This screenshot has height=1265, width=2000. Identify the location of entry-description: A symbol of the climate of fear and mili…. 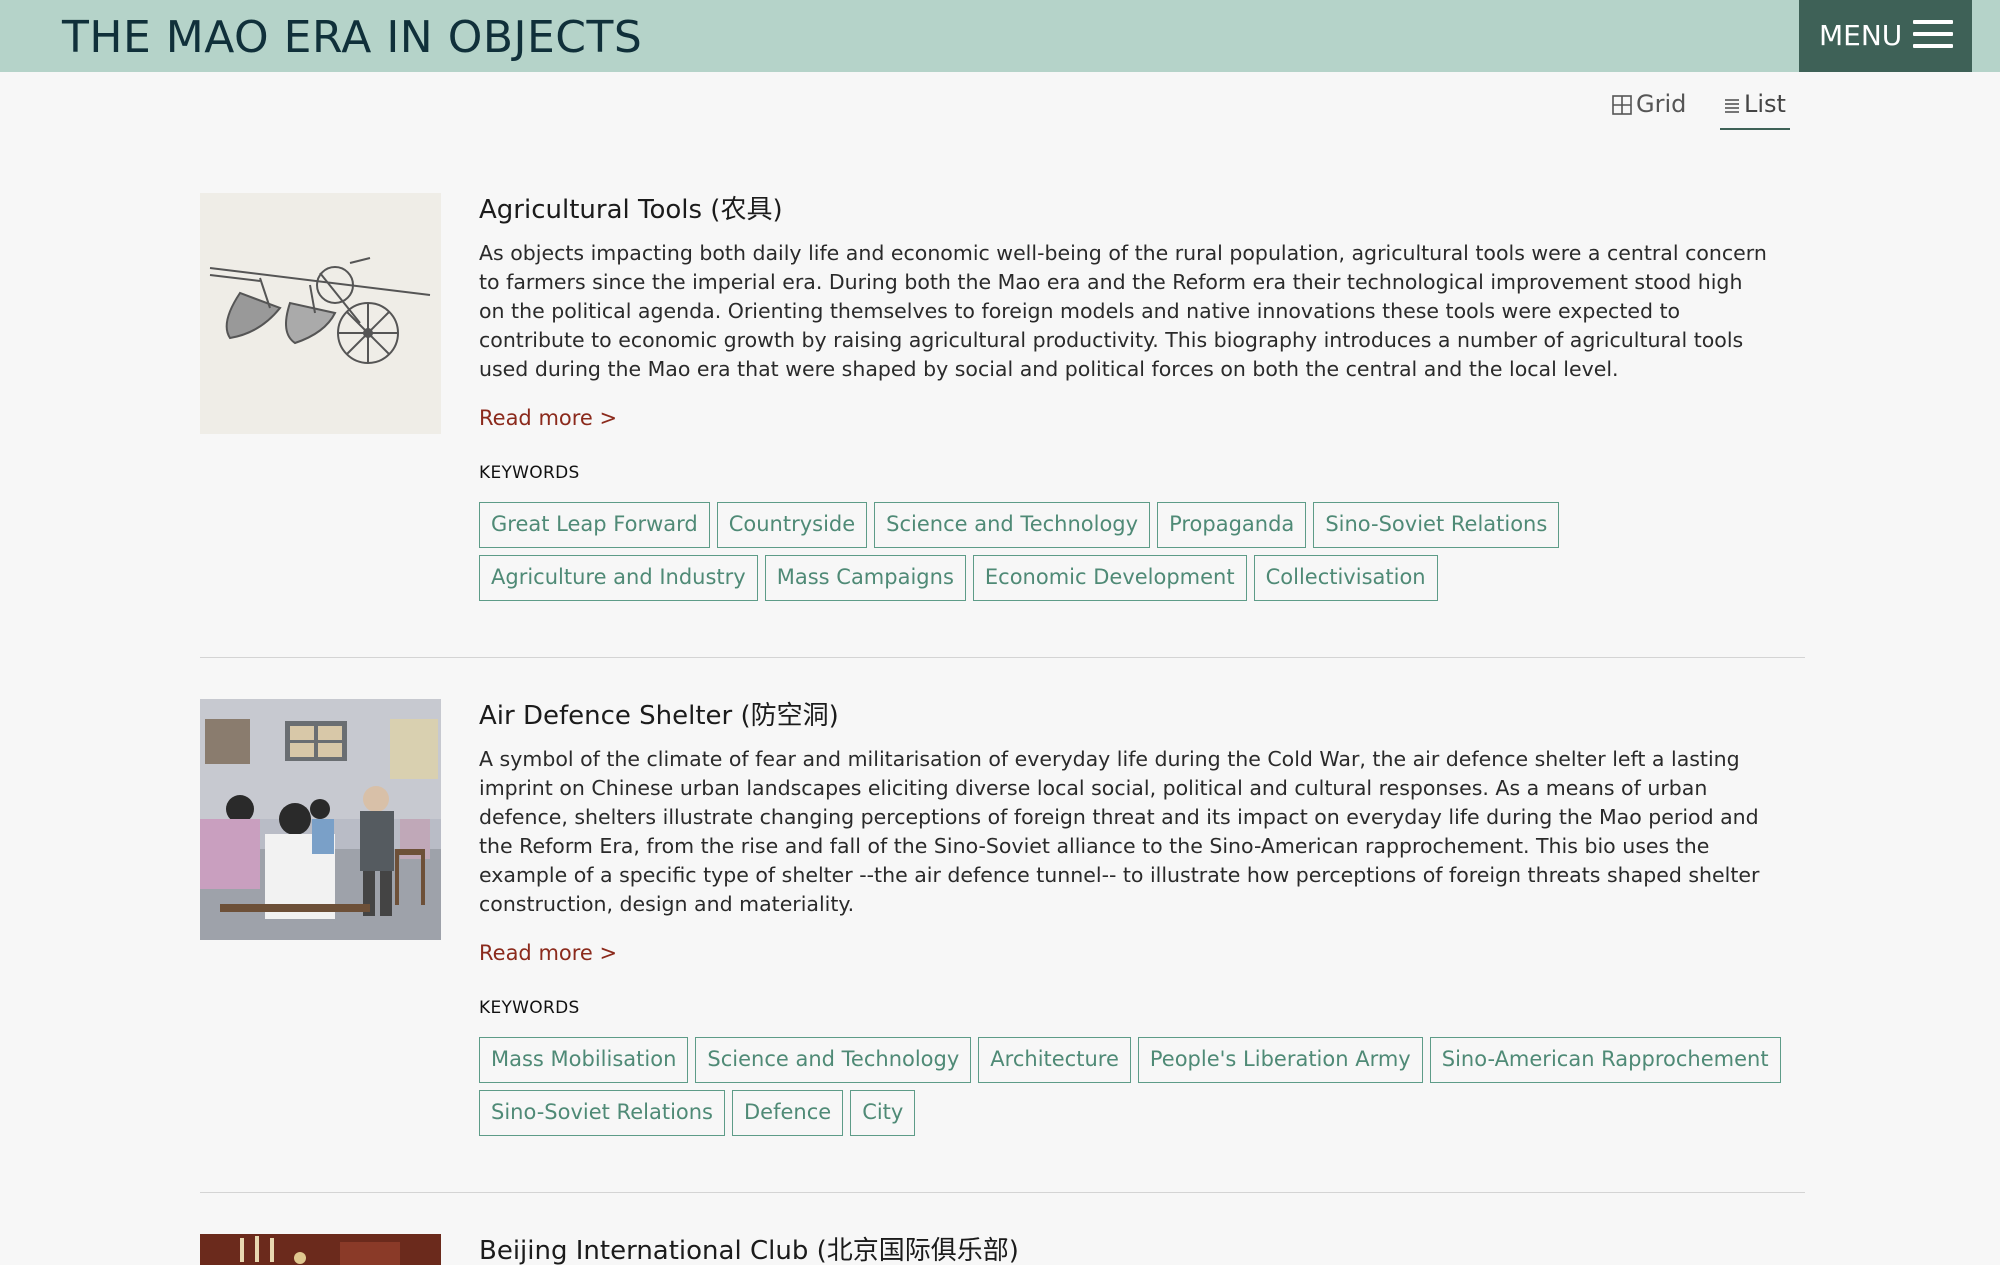
(1119, 831).